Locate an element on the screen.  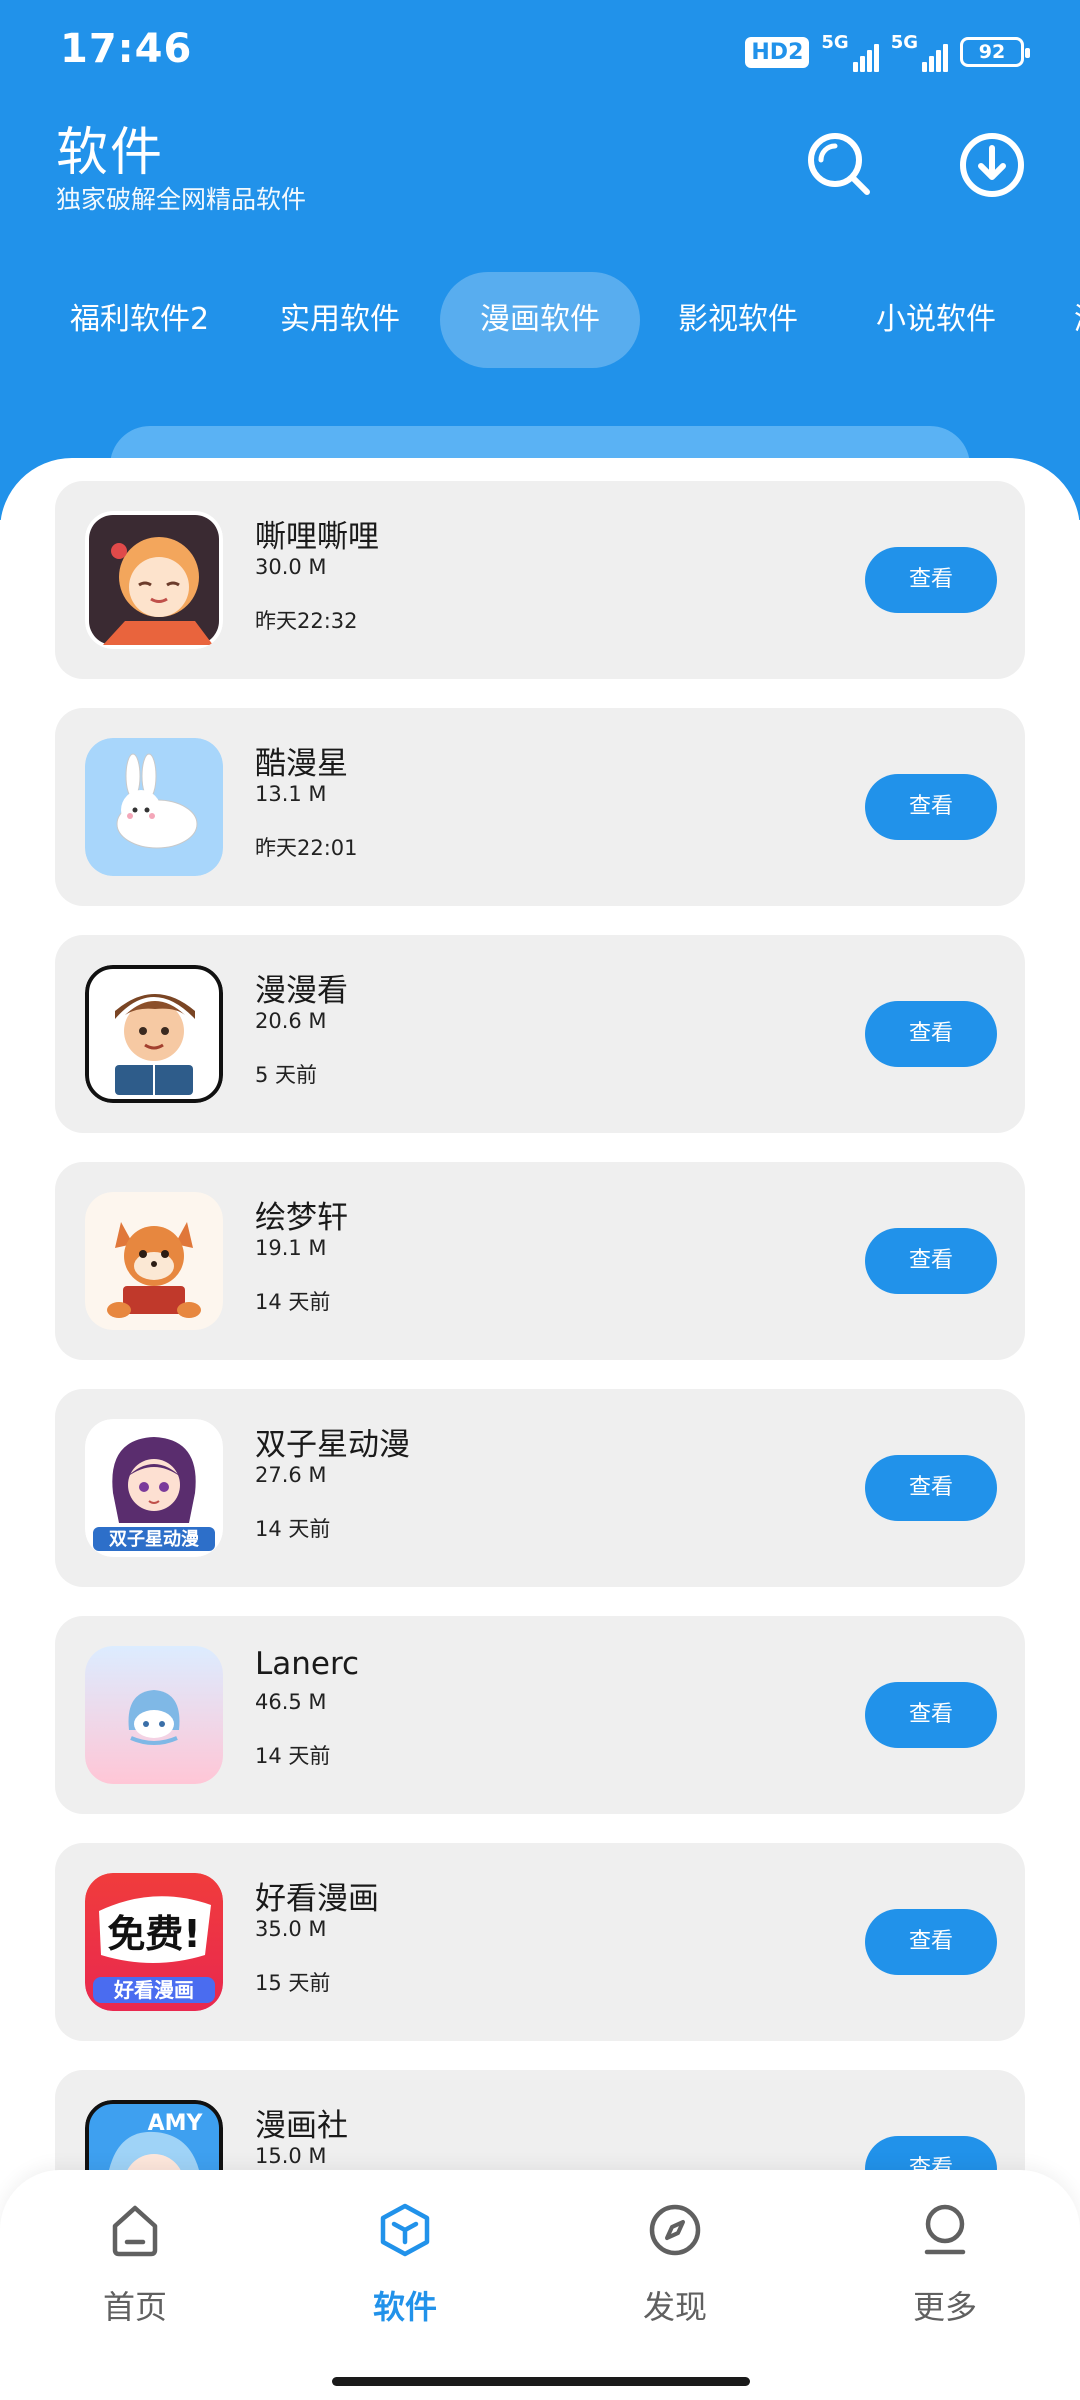
nav-more: 更多 is located at coordinates (945, 2275).